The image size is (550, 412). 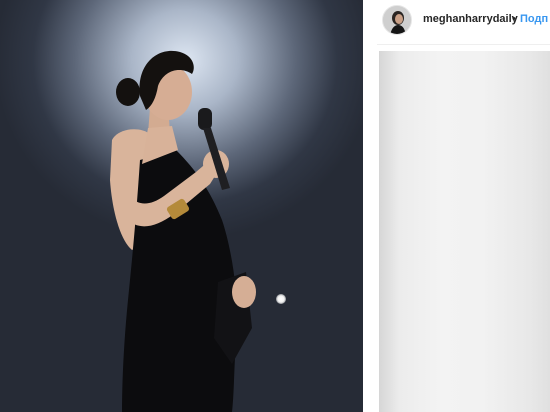 What do you see at coordinates (534, 19) in the screenshot?
I see `follow-button: Подп` at bounding box center [534, 19].